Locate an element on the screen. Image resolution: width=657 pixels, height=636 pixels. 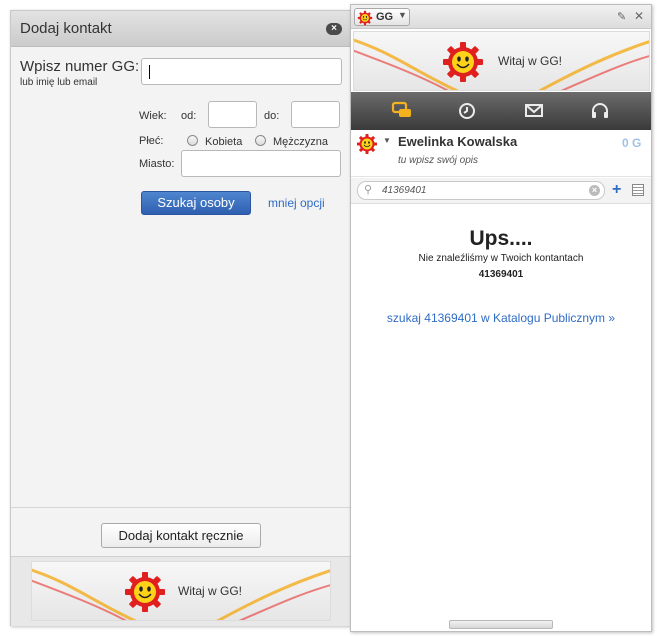
status-sun-icon is located at coordinates (367, 144).